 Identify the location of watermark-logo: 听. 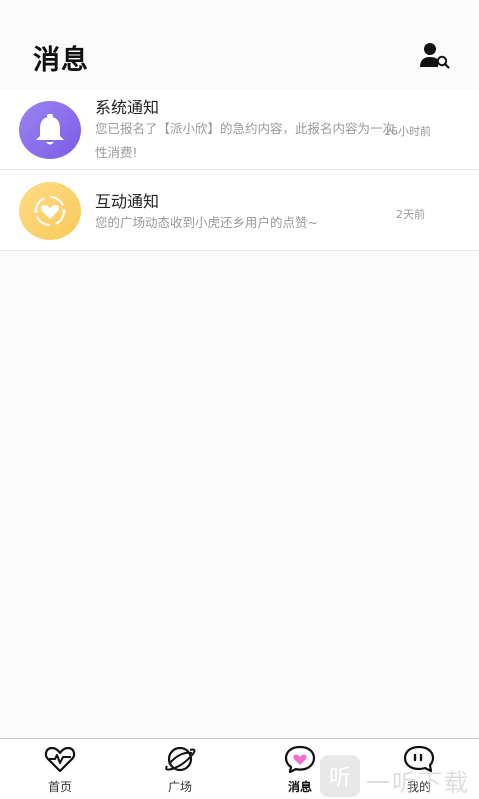
(340, 776).